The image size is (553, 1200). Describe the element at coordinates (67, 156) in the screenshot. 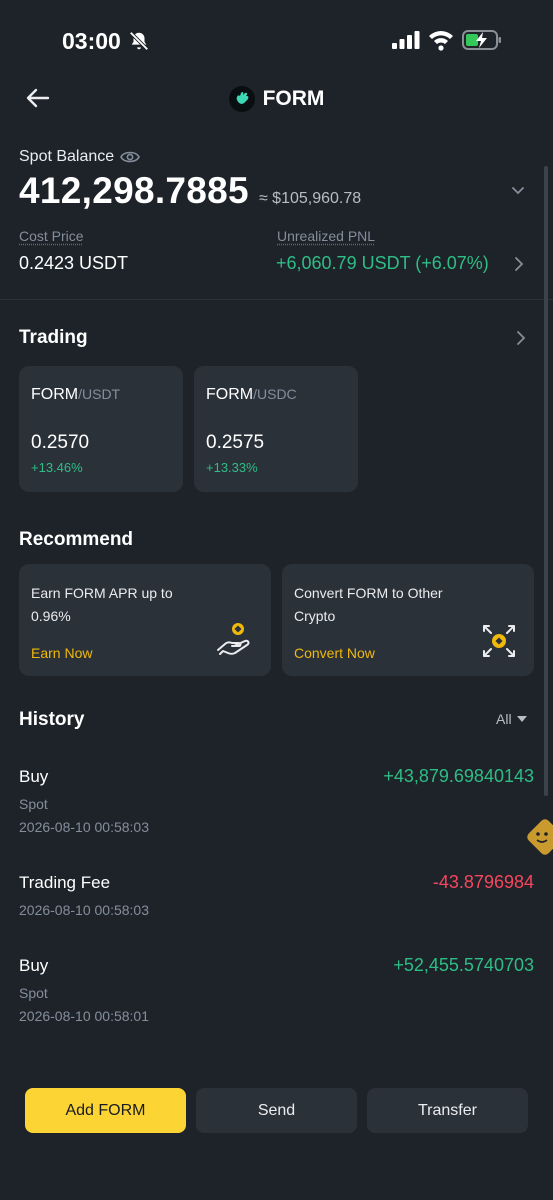

I see `spot-balance-label: Spot Balance` at that location.